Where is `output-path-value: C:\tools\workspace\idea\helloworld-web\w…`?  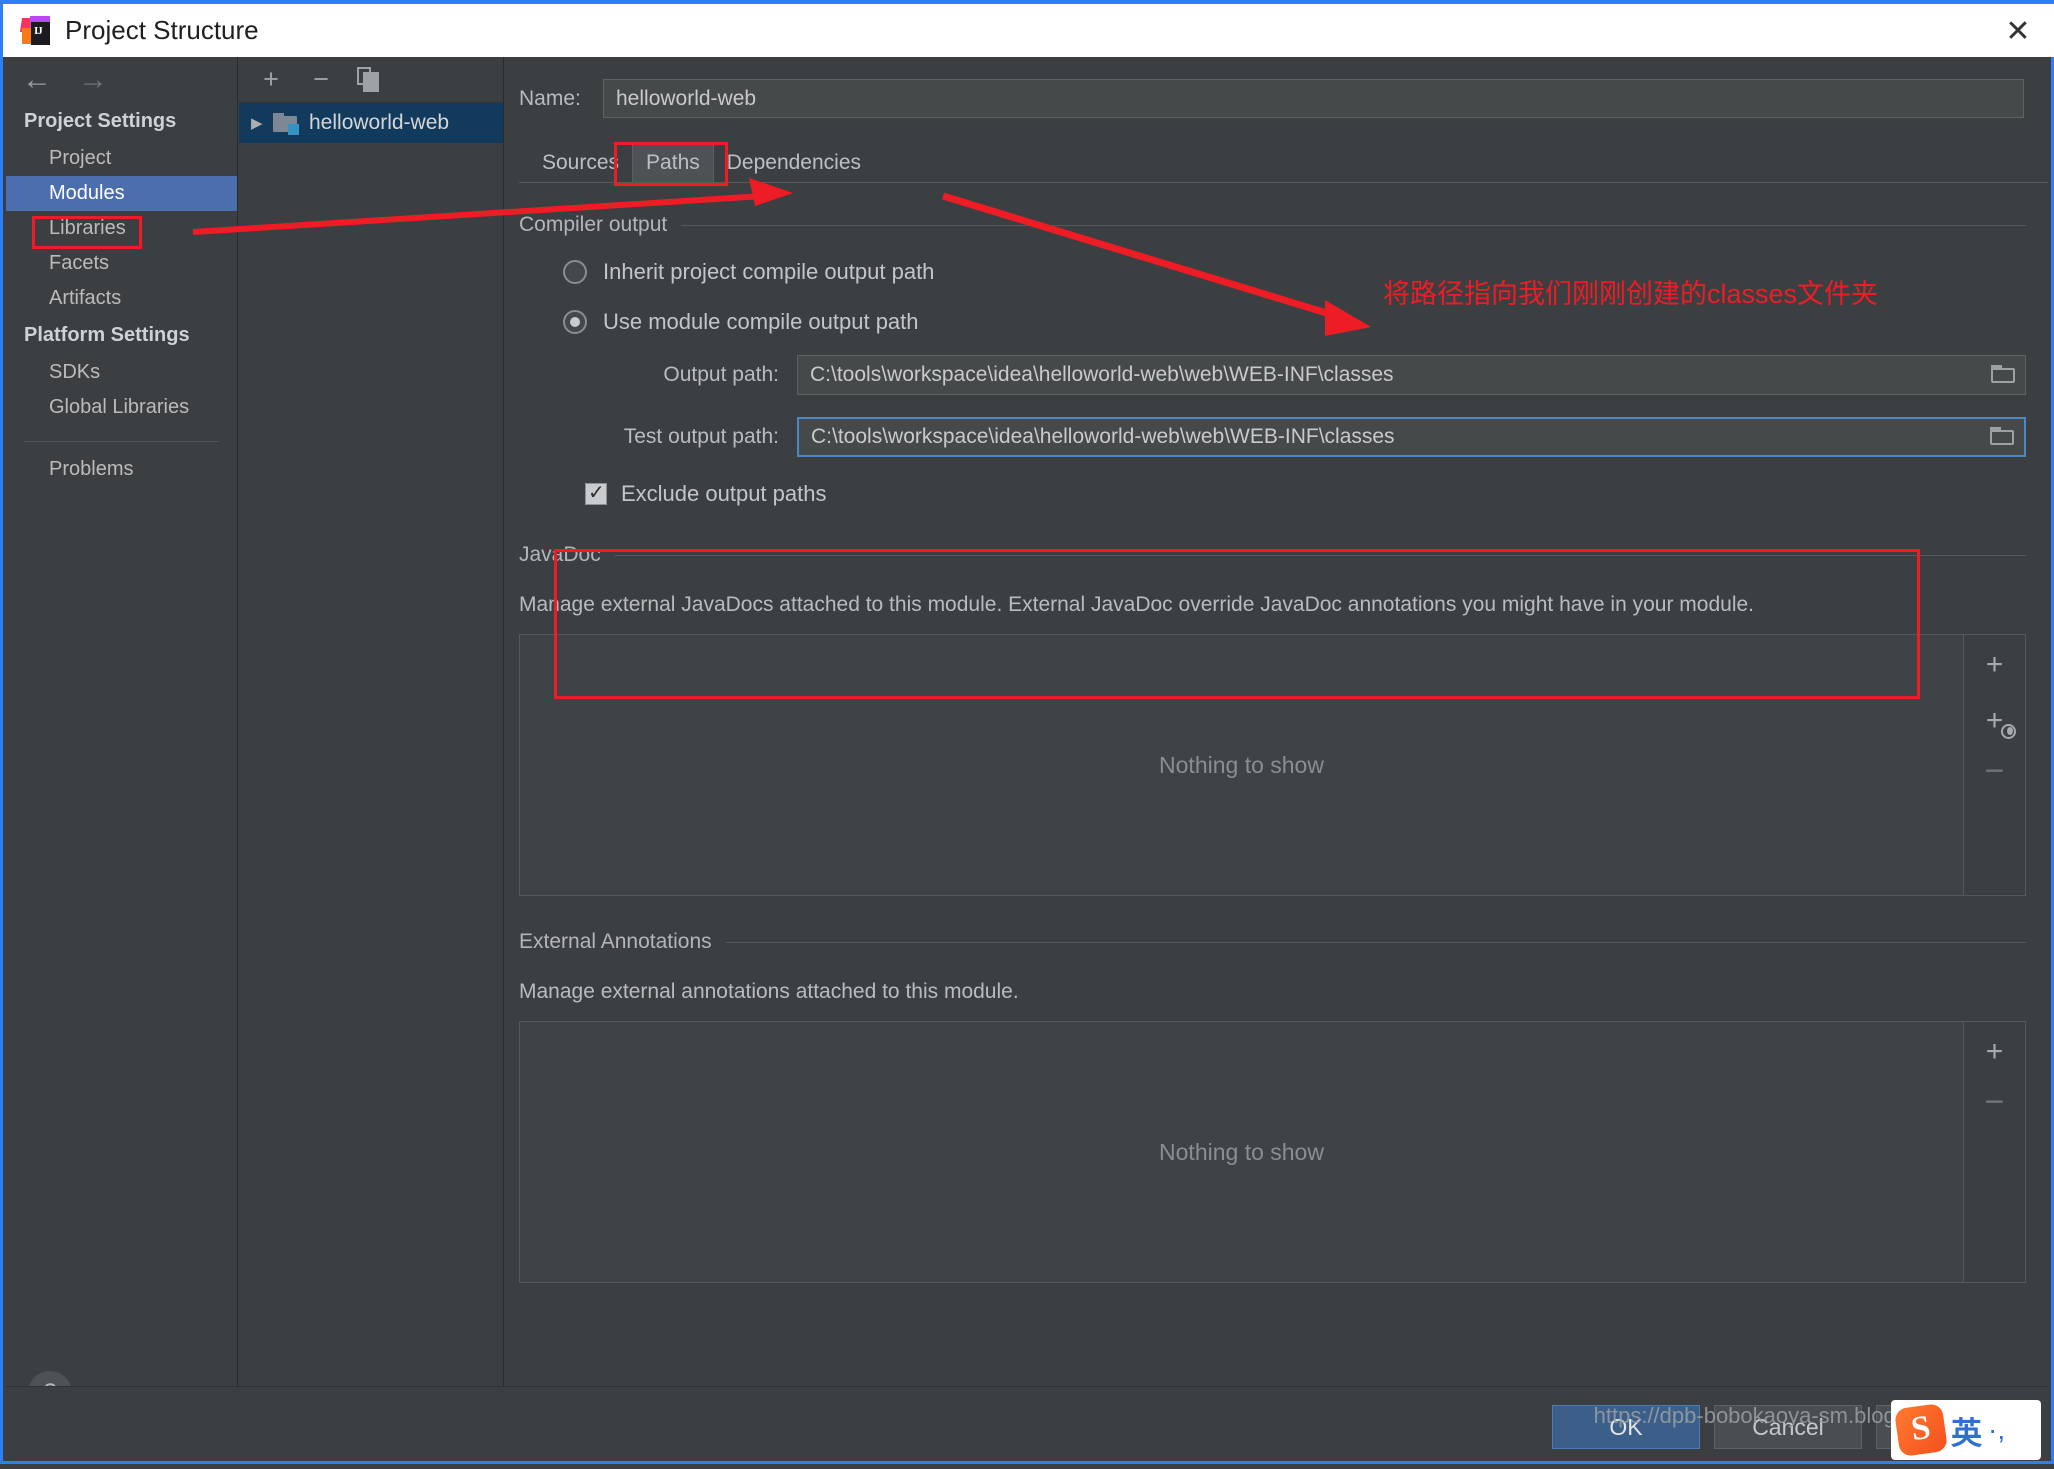
output-path-value: C:\tools\workspace\idea\helloworld-web\w… is located at coordinates (1102, 374).